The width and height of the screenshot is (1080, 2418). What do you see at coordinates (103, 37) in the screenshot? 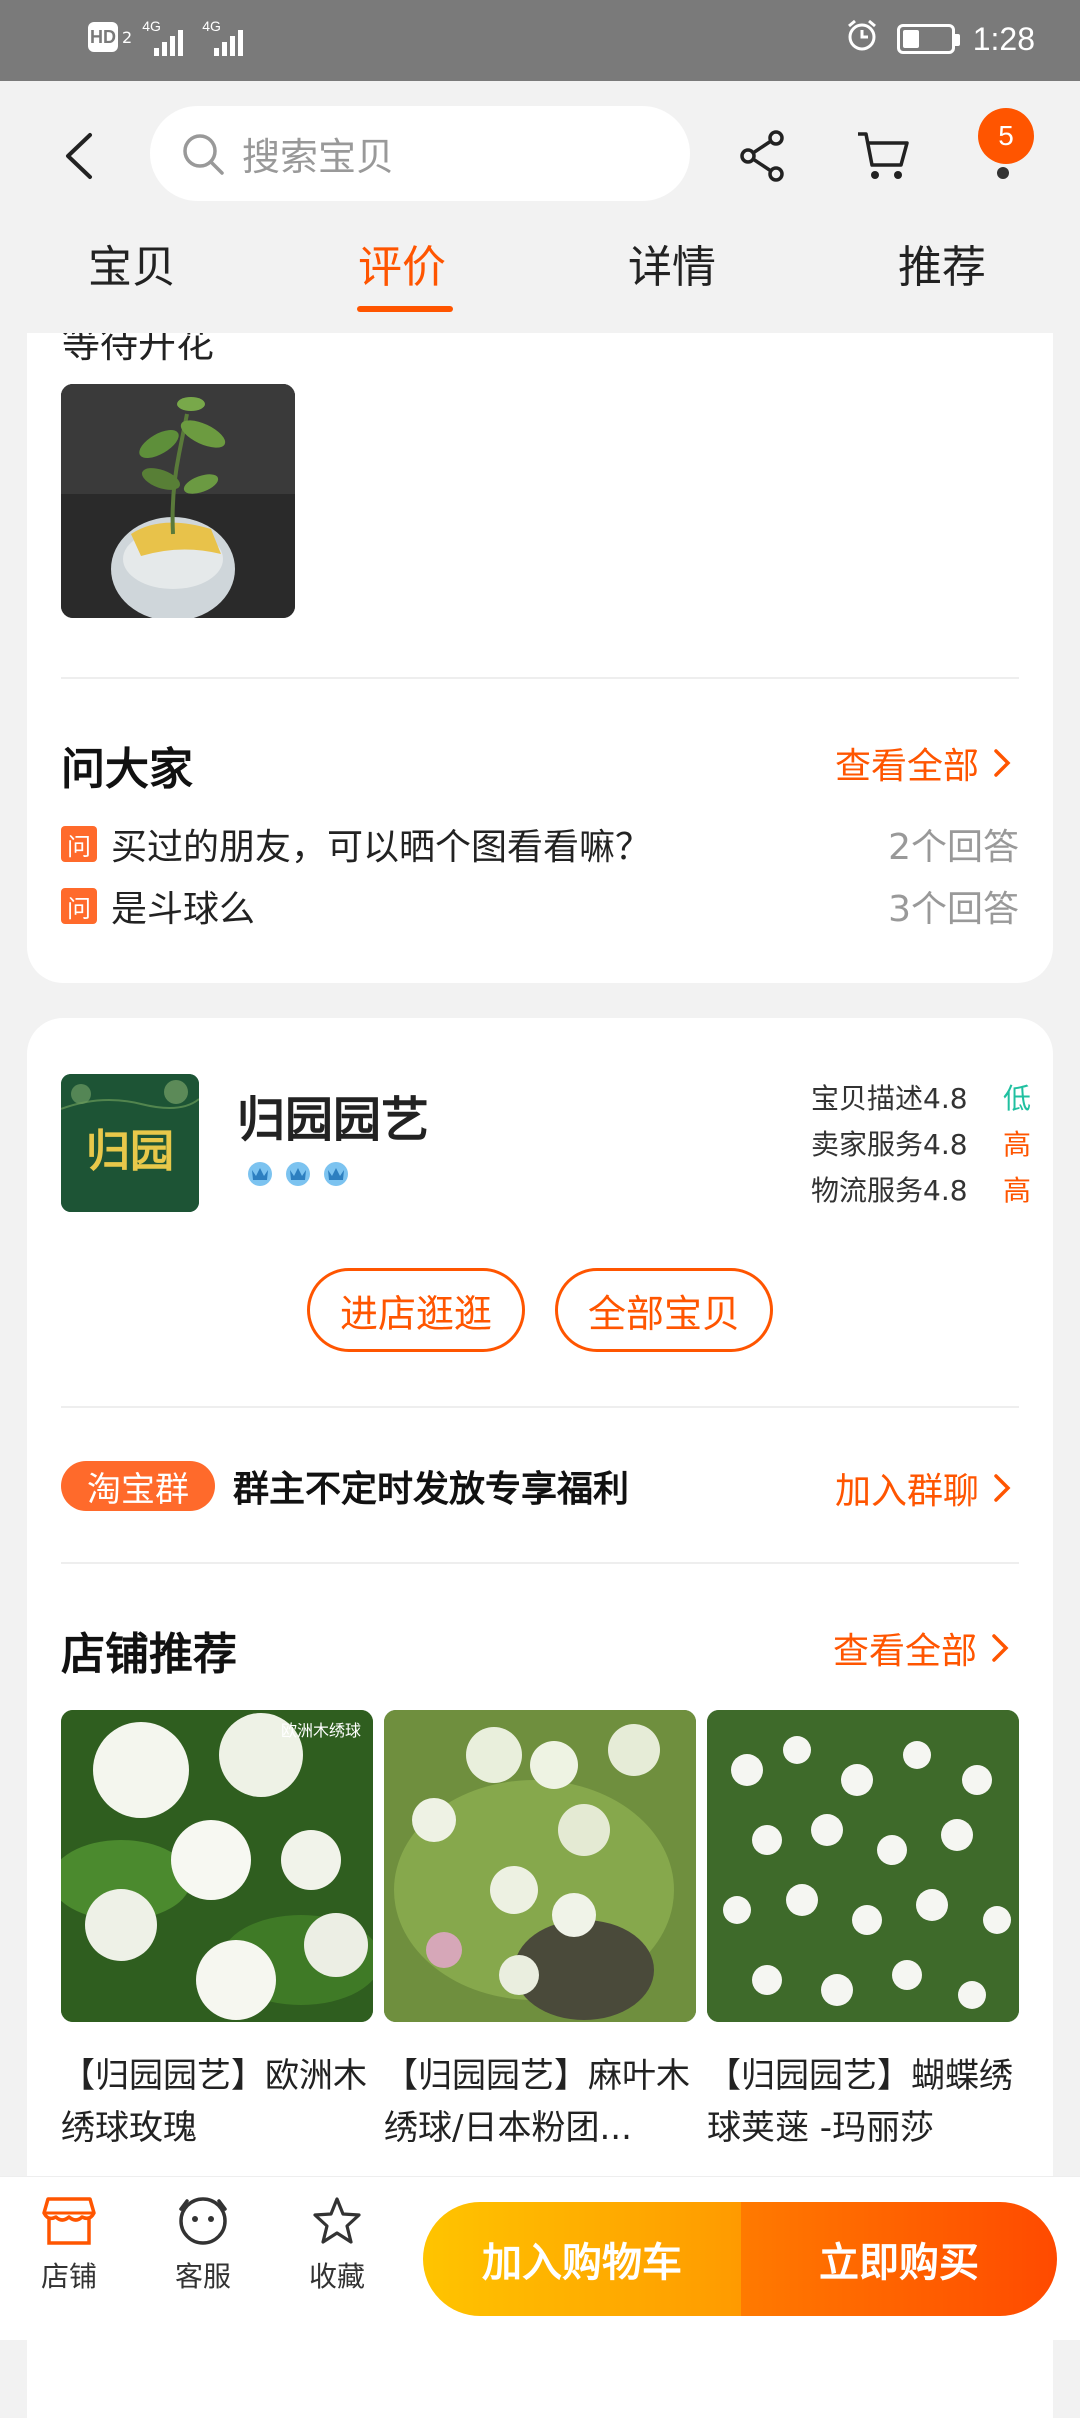
I see `hd-icon: HD` at bounding box center [103, 37].